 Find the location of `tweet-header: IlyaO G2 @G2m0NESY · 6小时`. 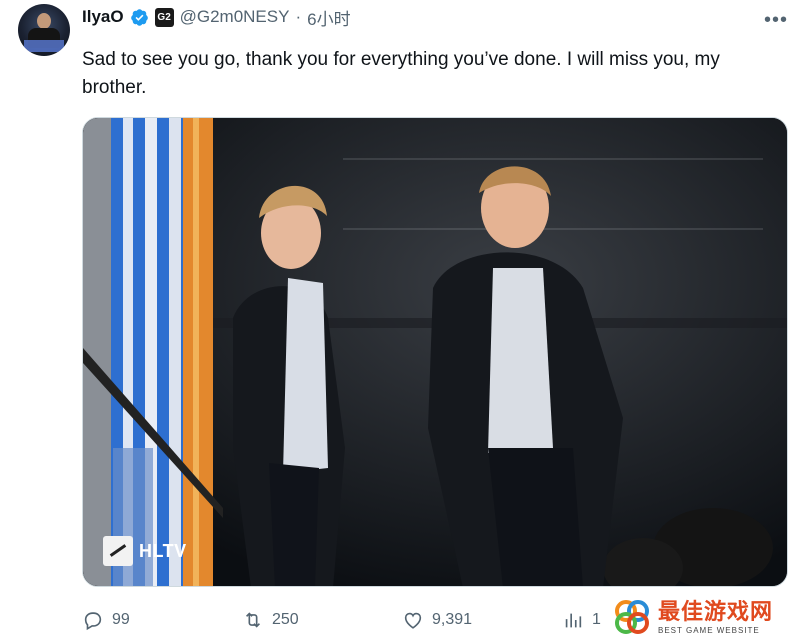

tweet-header: IlyaO G2 @G2m0NESY · 6小时 is located at coordinates (216, 17).